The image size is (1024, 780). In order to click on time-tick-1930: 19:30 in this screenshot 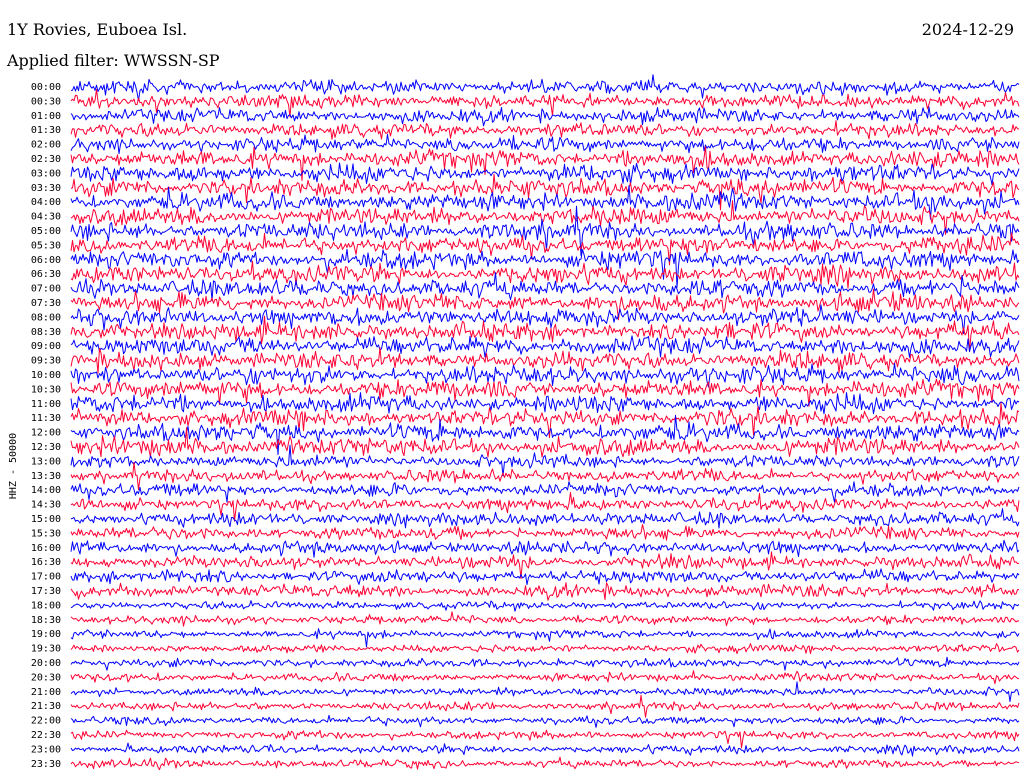, I will do `click(46, 649)`.